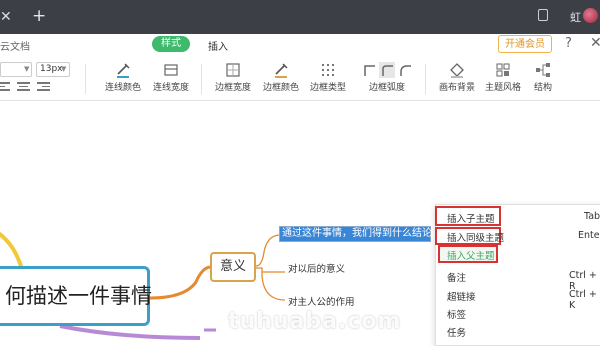 This screenshot has height=346, width=600. What do you see at coordinates (12, 251) in the screenshot?
I see `branch-line-yellow` at bounding box center [12, 251].